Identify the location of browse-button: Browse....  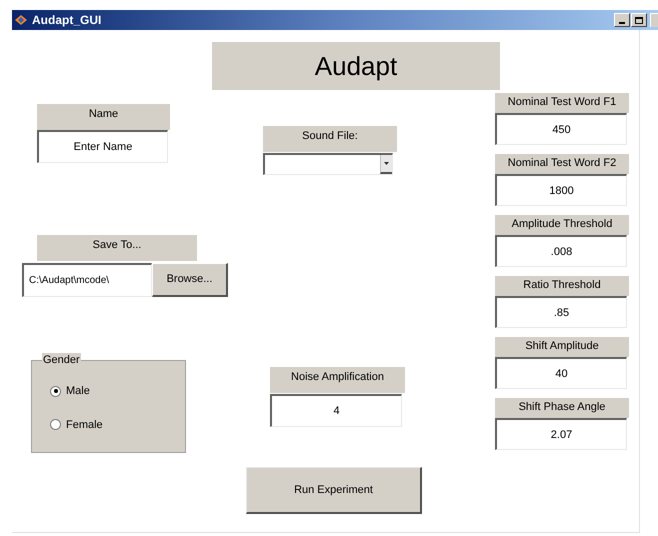
(190, 280).